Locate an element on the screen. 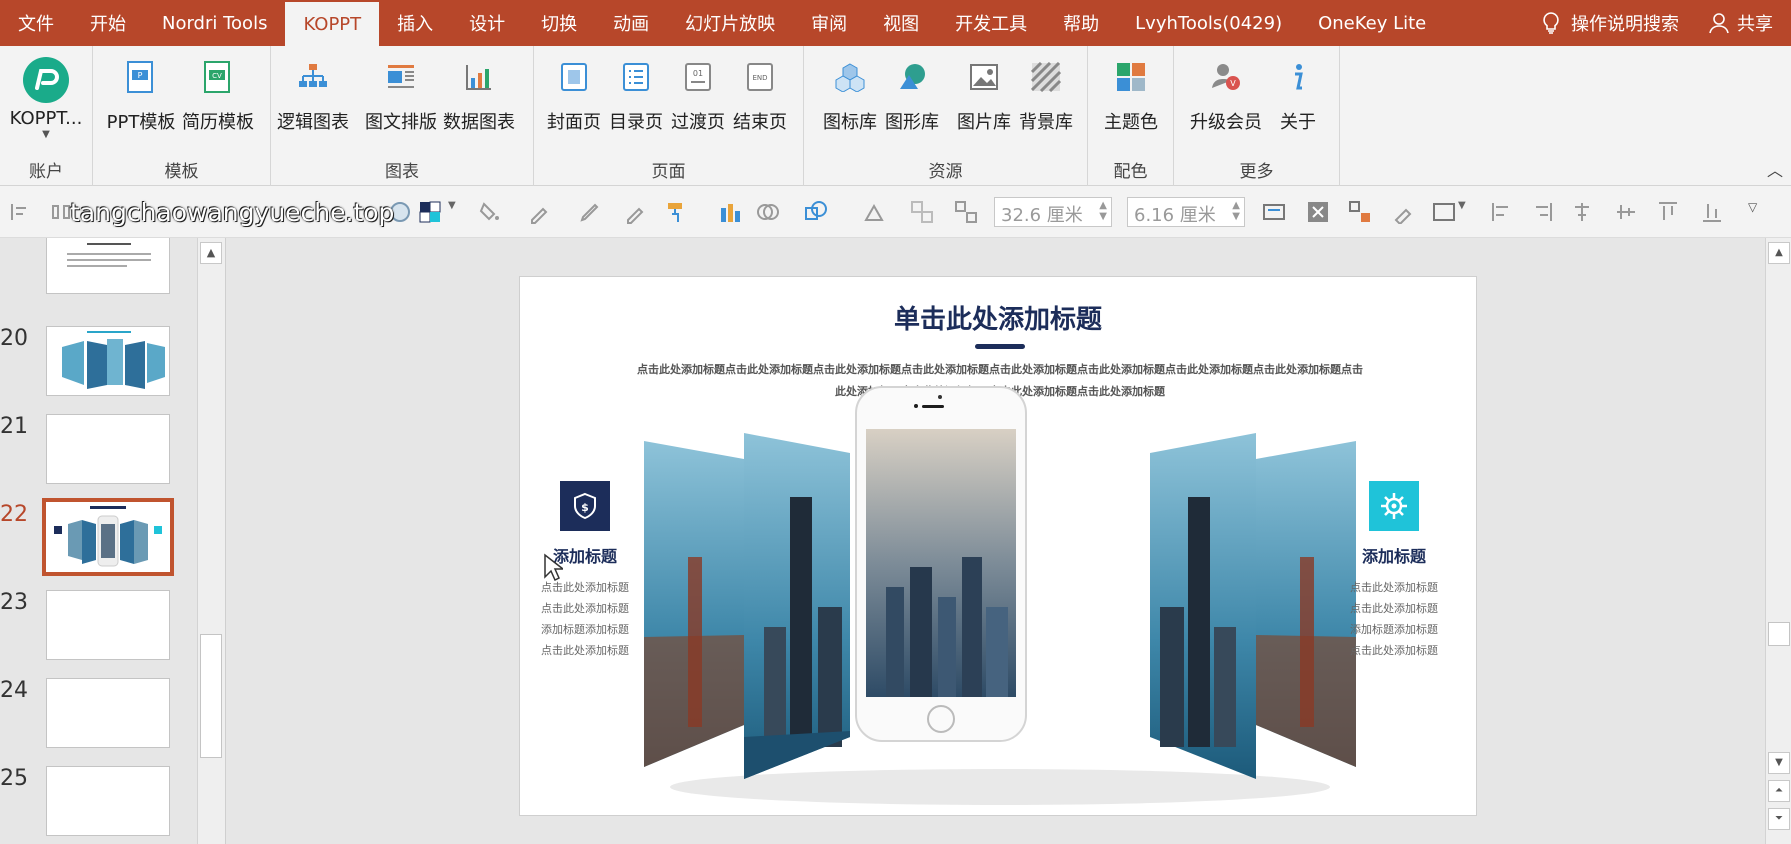 The width and height of the screenshot is (1791, 844). eyedropper-icon is located at coordinates (540, 212).